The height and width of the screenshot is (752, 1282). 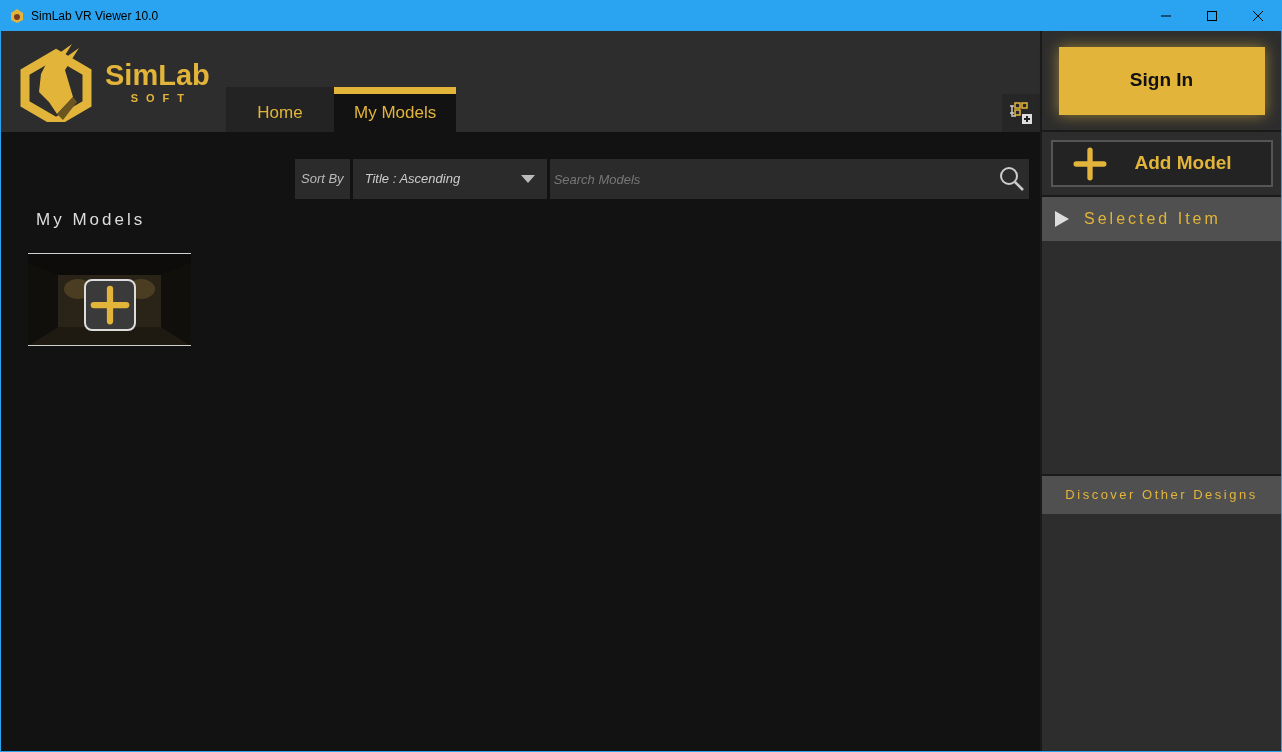 I want to click on logo-tagline: SOFT, so click(x=161, y=97).